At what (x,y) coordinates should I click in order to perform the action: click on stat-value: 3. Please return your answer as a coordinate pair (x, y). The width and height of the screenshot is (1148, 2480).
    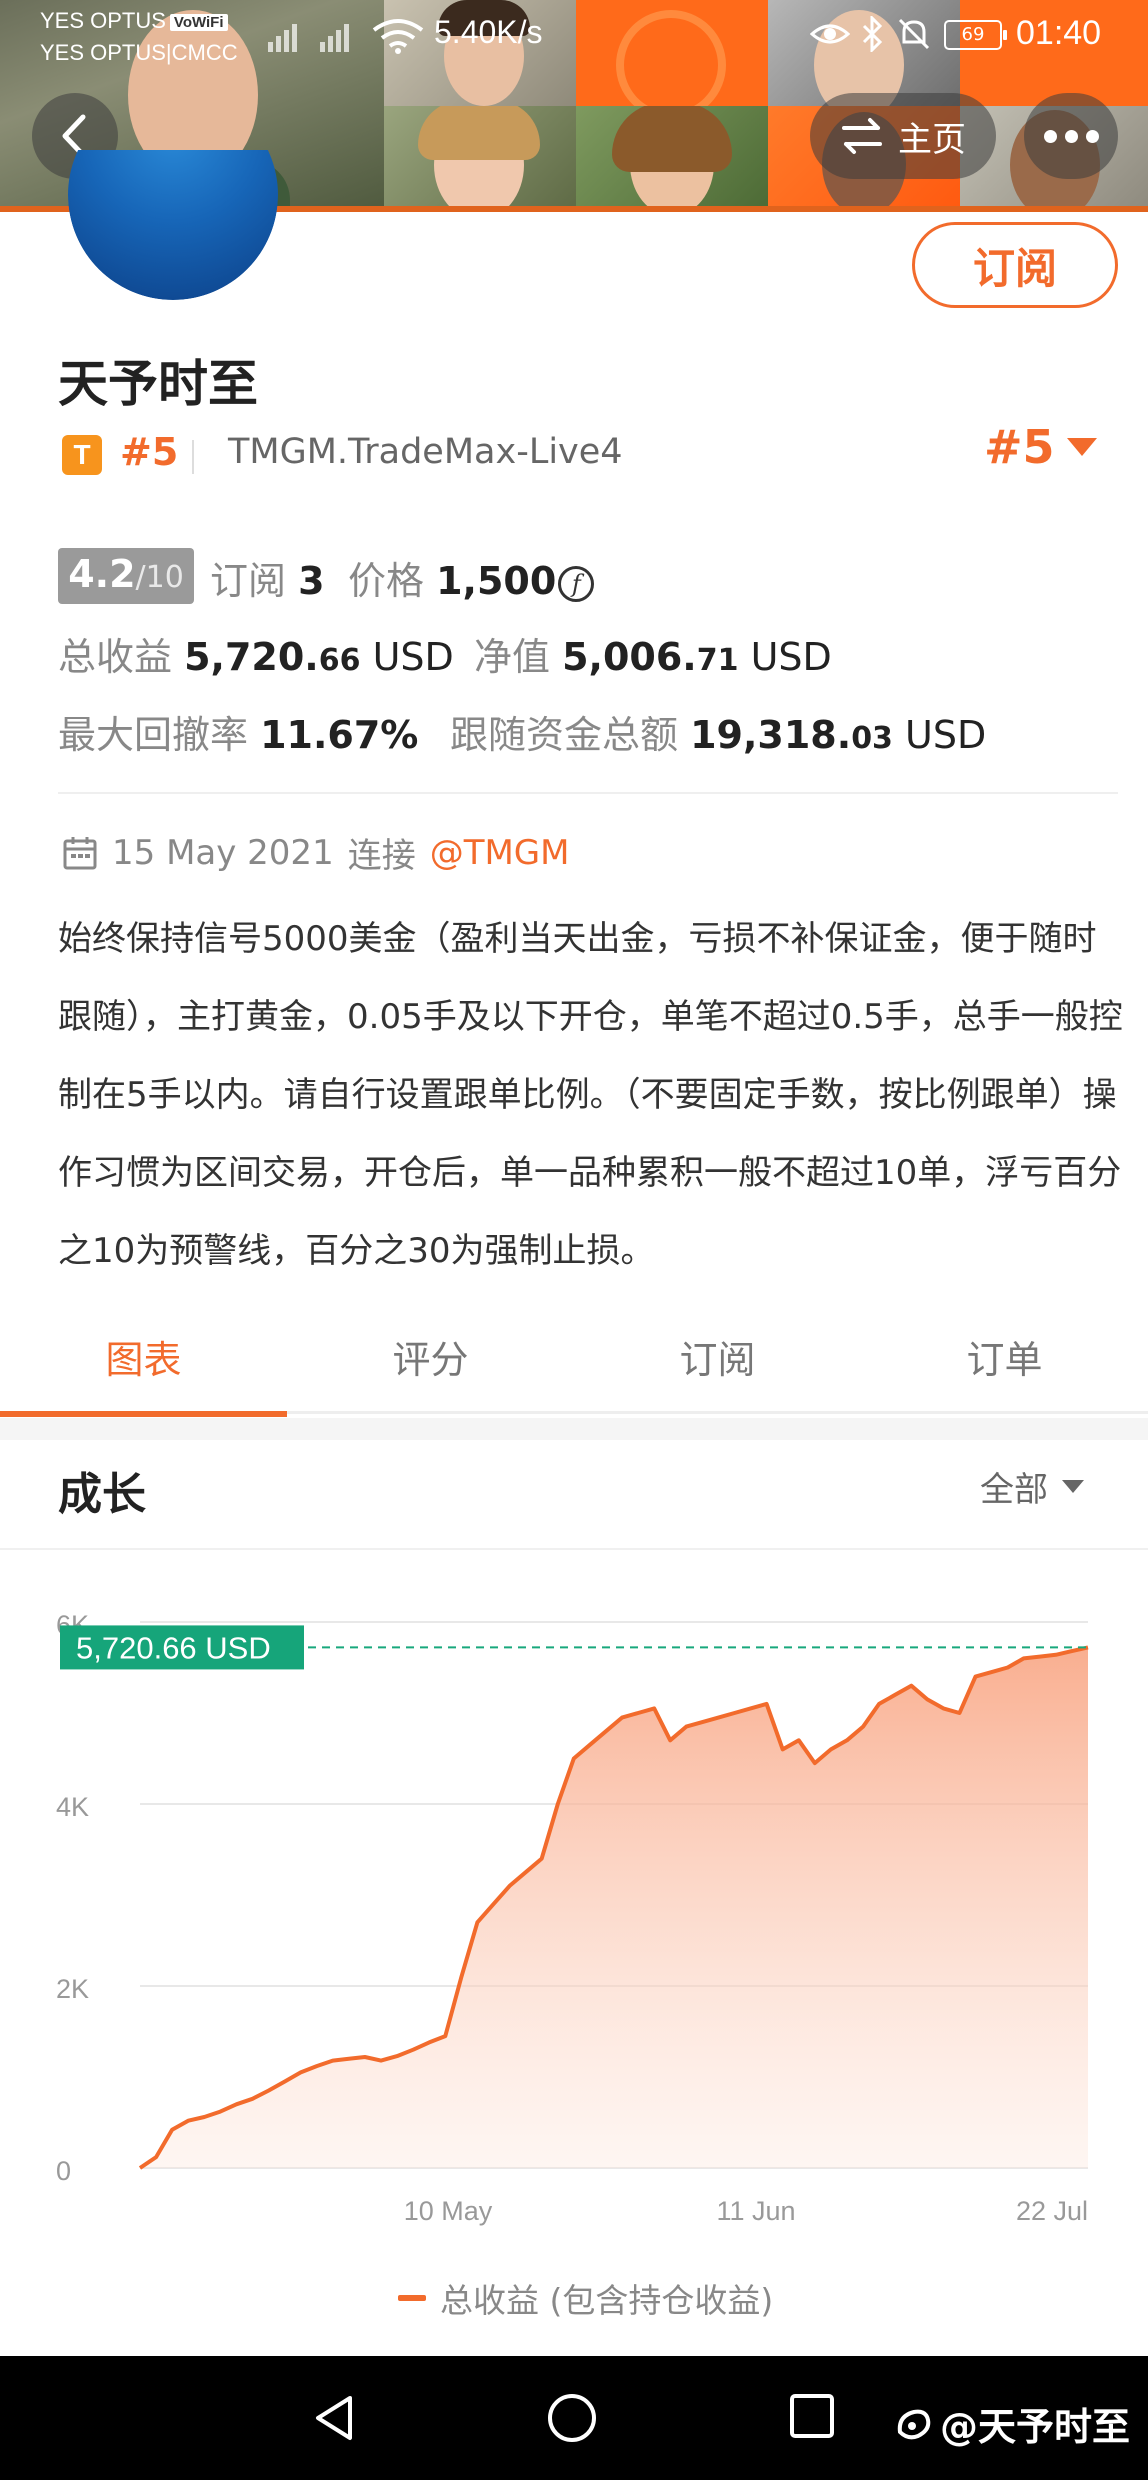
    Looking at the image, I should click on (311, 581).